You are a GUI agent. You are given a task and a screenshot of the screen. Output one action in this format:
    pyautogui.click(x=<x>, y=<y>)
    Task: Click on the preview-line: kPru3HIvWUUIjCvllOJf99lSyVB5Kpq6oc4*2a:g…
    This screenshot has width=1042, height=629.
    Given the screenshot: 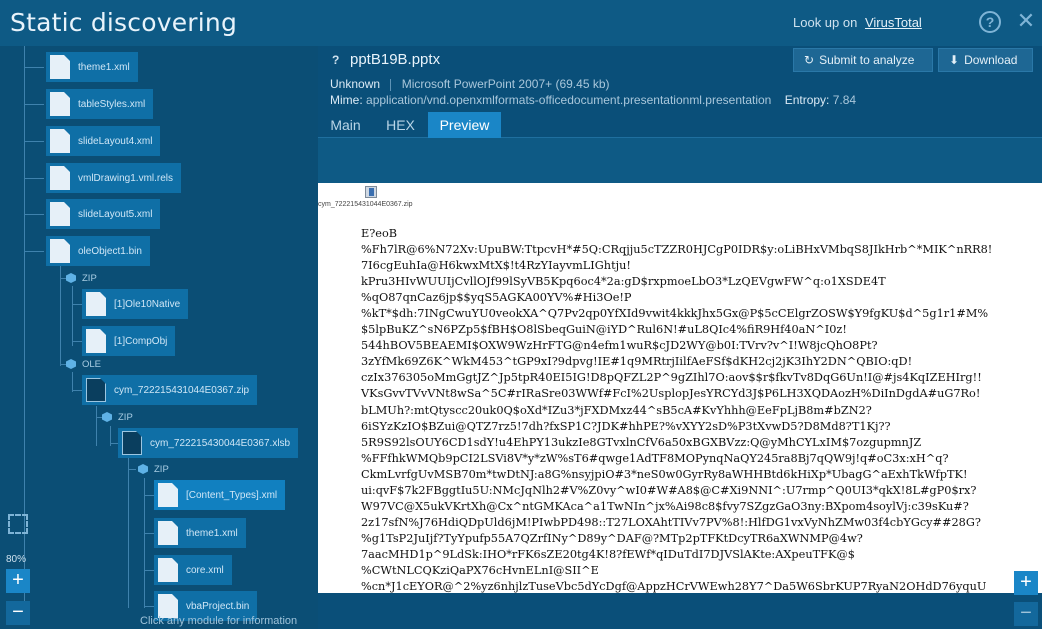 What is the action you would take?
    pyautogui.click(x=623, y=282)
    